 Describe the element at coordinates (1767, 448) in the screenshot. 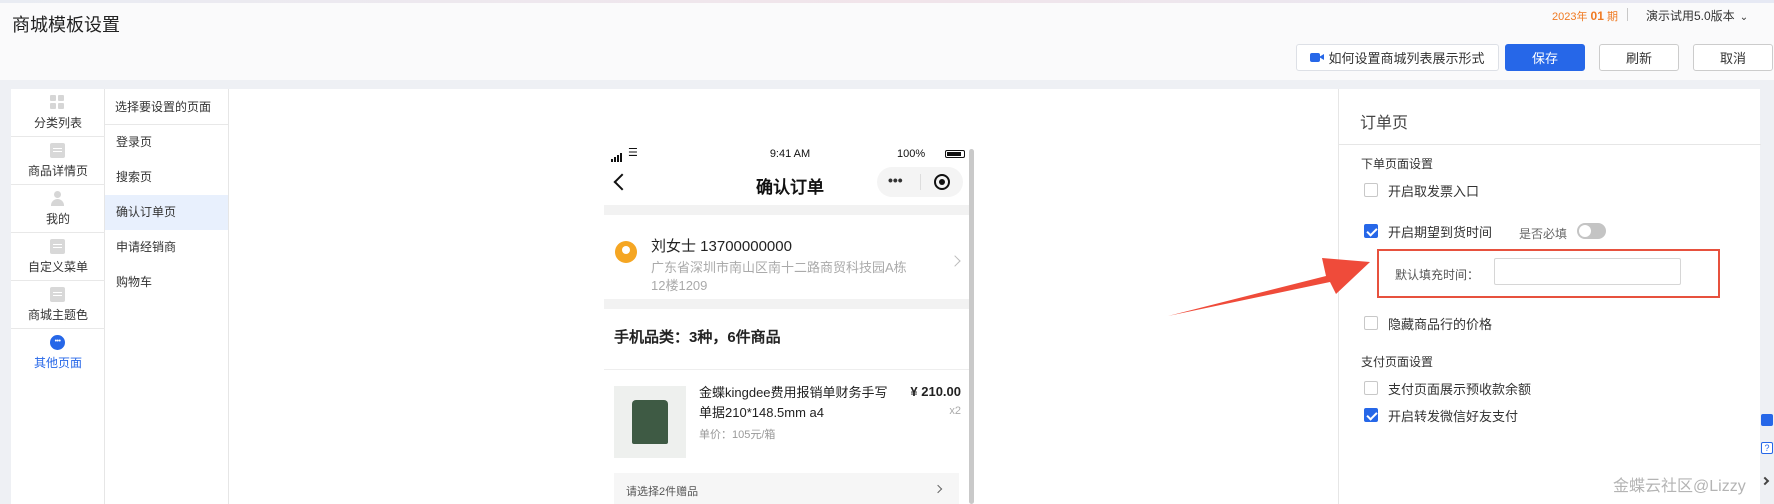

I see `help-icon: ?` at that location.